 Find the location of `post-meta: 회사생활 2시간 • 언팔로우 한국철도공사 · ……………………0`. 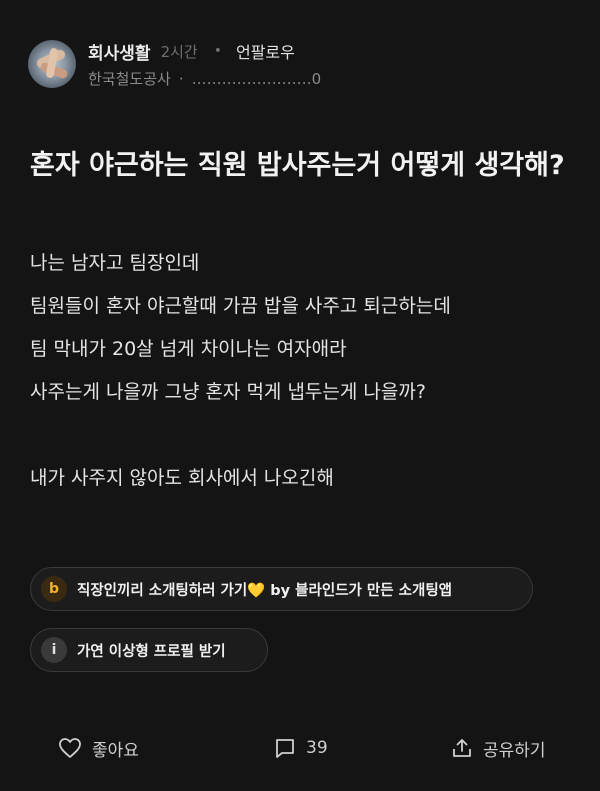

post-meta: 회사생활 2시간 • 언팔로우 한국철도공사 · ……………………0 is located at coordinates (204, 64).